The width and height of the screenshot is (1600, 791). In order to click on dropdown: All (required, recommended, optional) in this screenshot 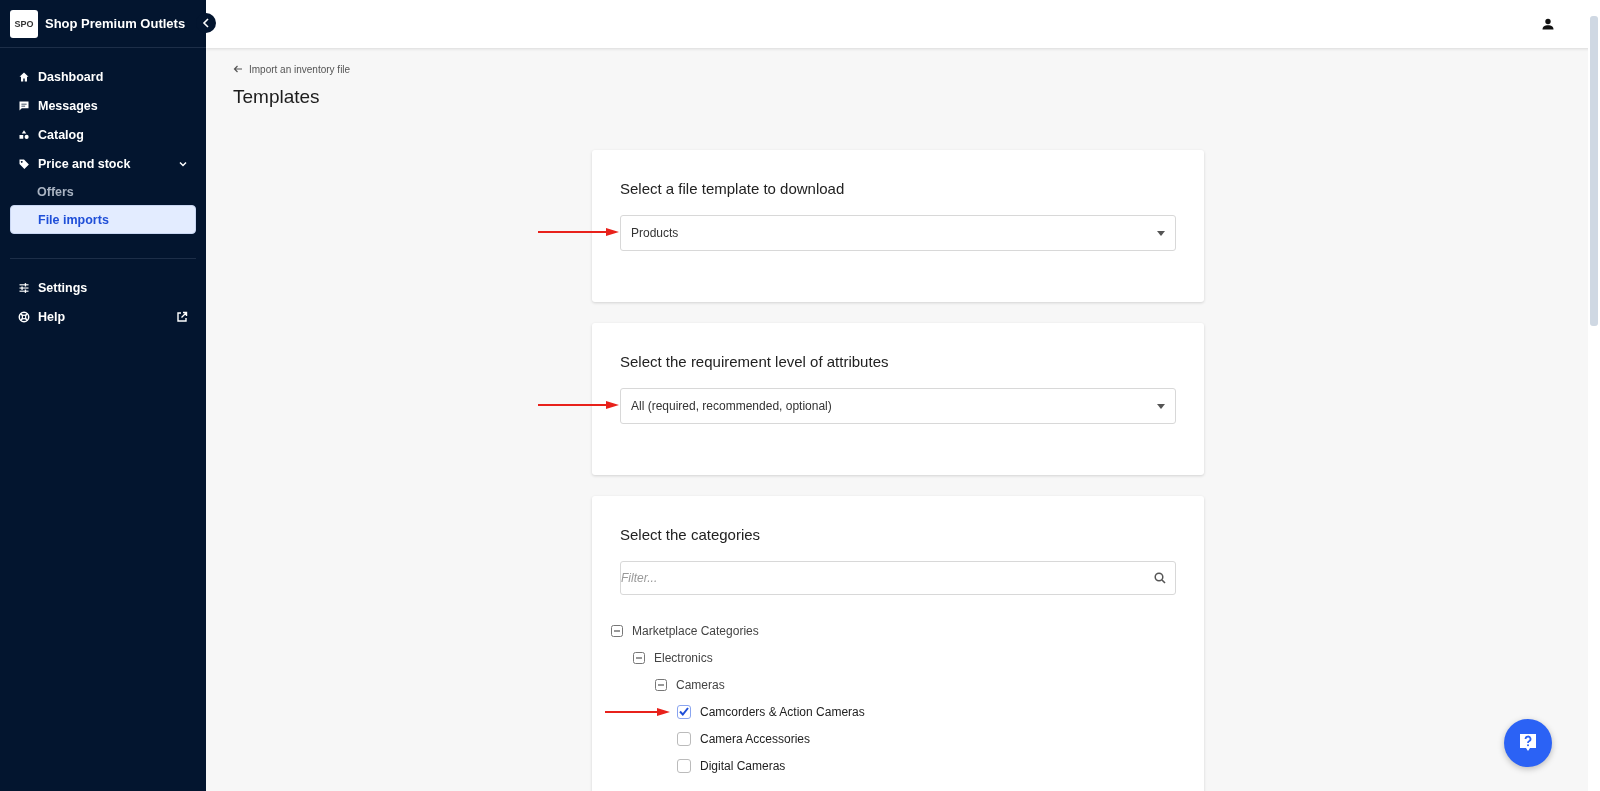, I will do `click(898, 406)`.